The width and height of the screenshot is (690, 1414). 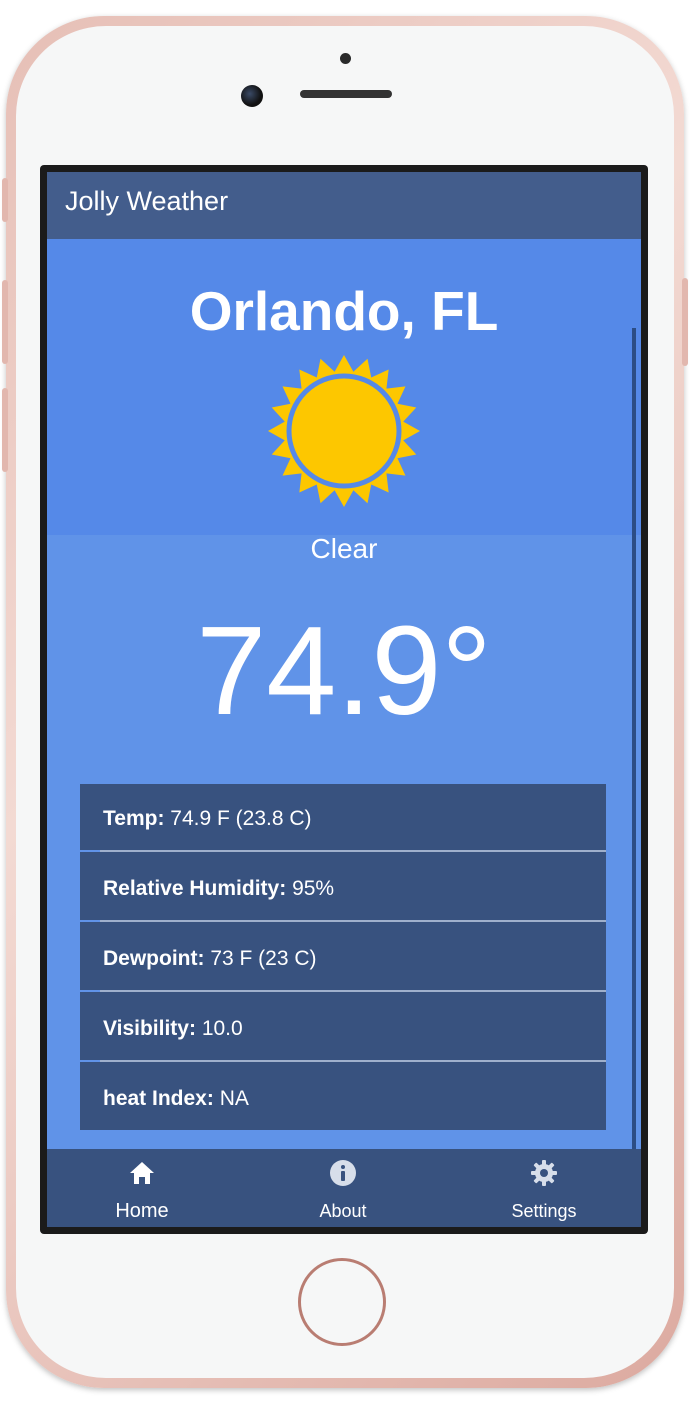 I want to click on detail-row-visibility: Visibility: 10.0, so click(x=343, y=1029).